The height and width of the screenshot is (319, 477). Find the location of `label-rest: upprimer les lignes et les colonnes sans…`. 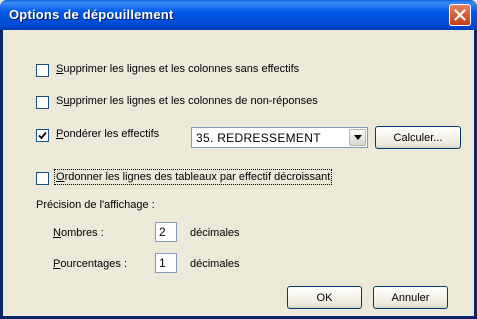

label-rest: upprimer les lignes et les colonnes sans… is located at coordinates (181, 69).